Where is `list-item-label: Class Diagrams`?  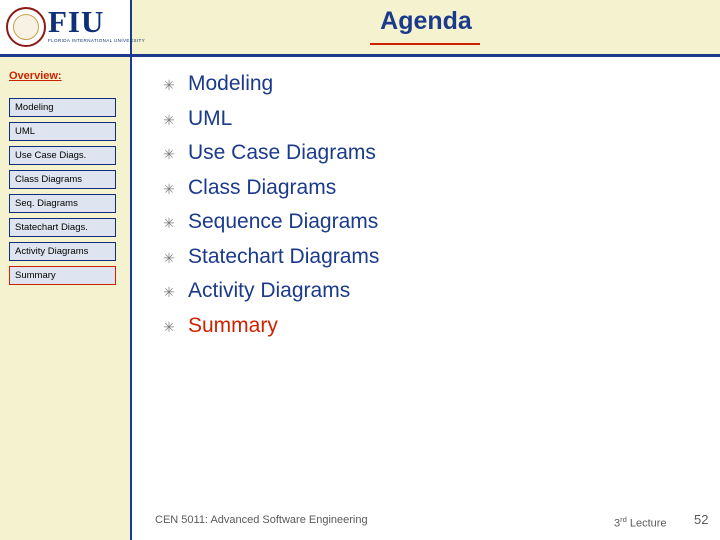
list-item-label: Class Diagrams is located at coordinates (262, 187).